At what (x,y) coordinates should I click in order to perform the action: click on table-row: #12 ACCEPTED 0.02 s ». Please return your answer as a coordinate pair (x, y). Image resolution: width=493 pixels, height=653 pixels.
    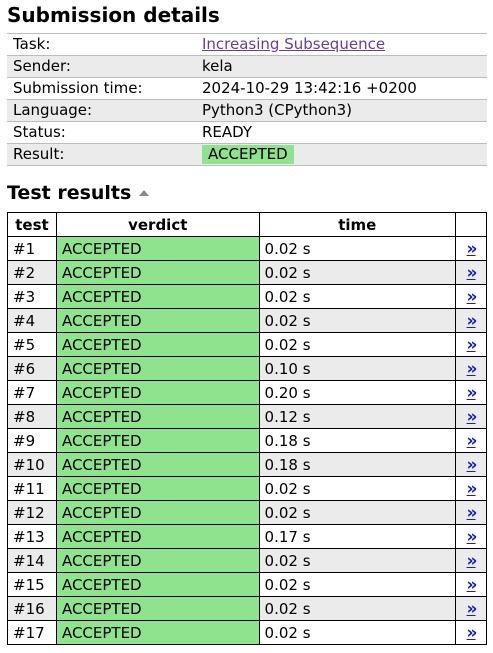
    Looking at the image, I should click on (247, 512).